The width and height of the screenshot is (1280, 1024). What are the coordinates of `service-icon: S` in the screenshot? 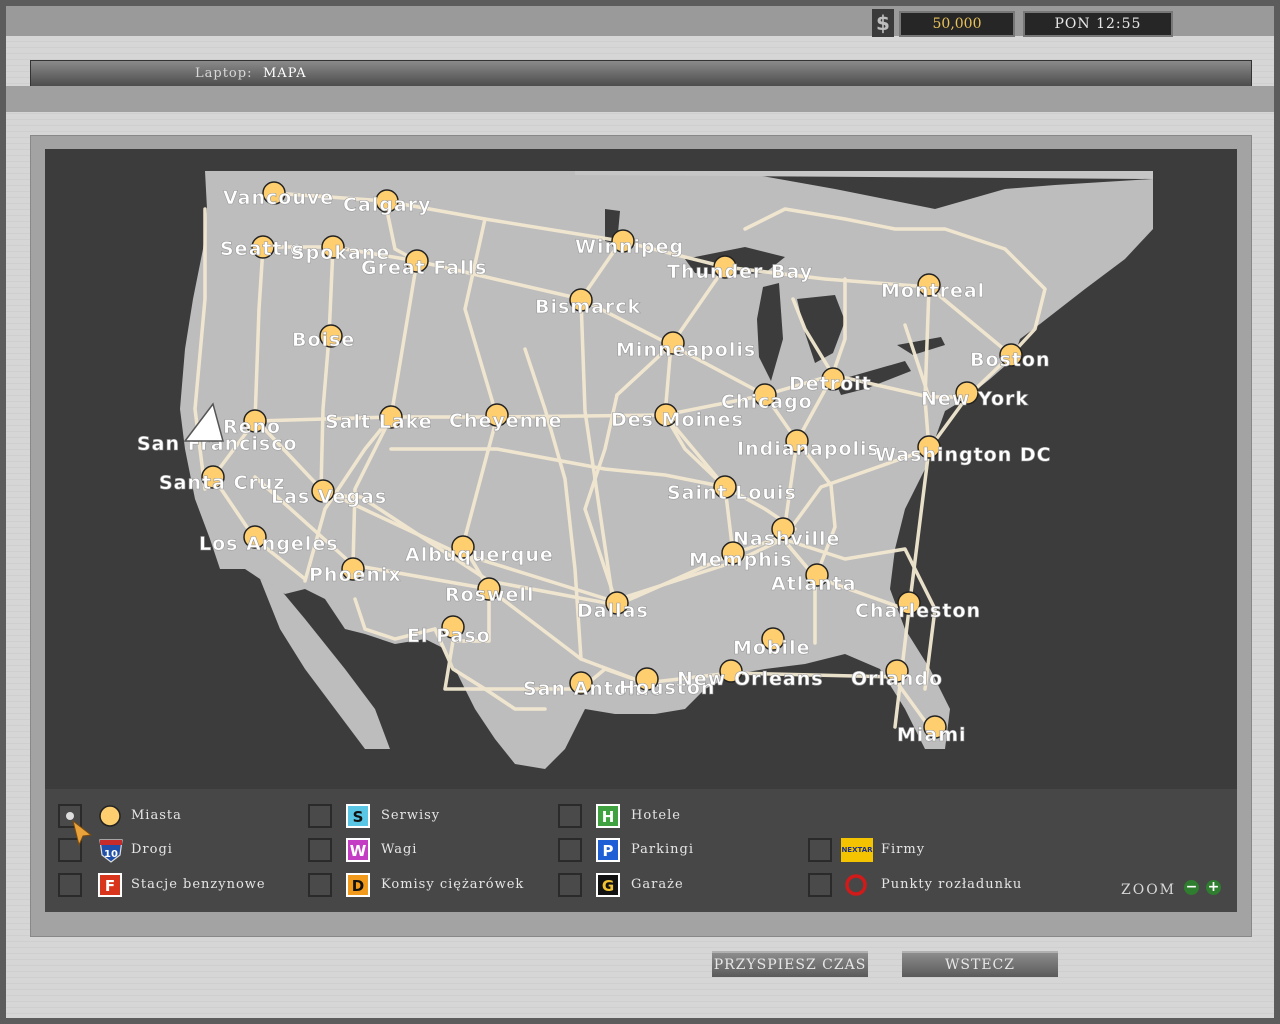 It's located at (358, 816).